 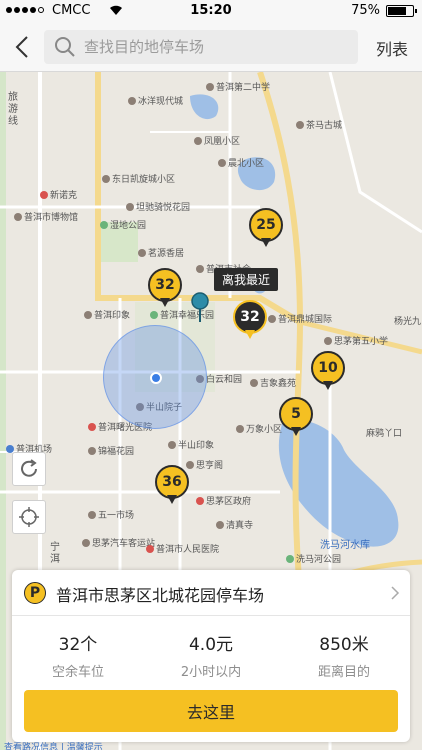 What do you see at coordinates (65, 47) in the screenshot?
I see `search-icon` at bounding box center [65, 47].